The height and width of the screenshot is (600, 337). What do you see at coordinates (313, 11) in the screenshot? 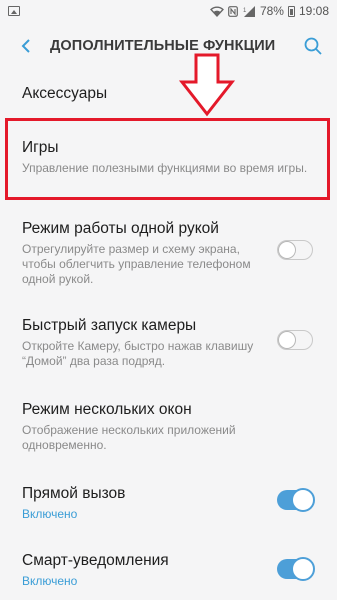
I see `clock: 19:08` at bounding box center [313, 11].